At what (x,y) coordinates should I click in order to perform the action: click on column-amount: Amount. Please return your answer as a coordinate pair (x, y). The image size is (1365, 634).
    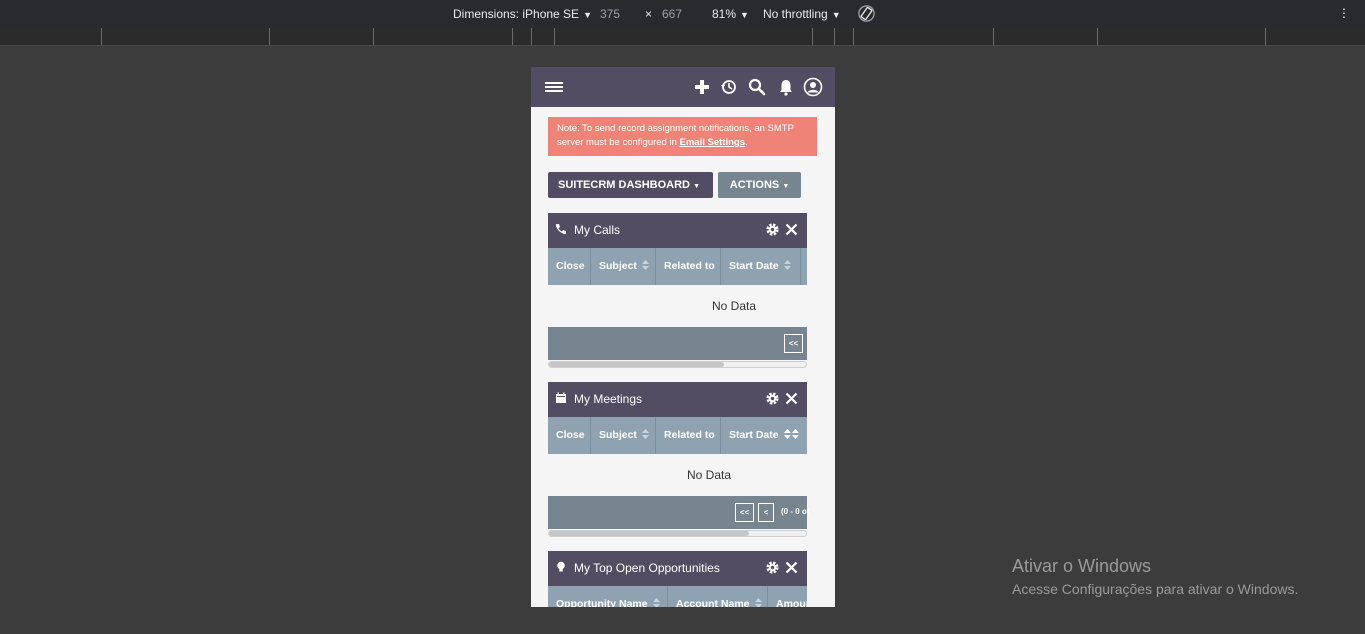
    Looking at the image, I should click on (787, 596).